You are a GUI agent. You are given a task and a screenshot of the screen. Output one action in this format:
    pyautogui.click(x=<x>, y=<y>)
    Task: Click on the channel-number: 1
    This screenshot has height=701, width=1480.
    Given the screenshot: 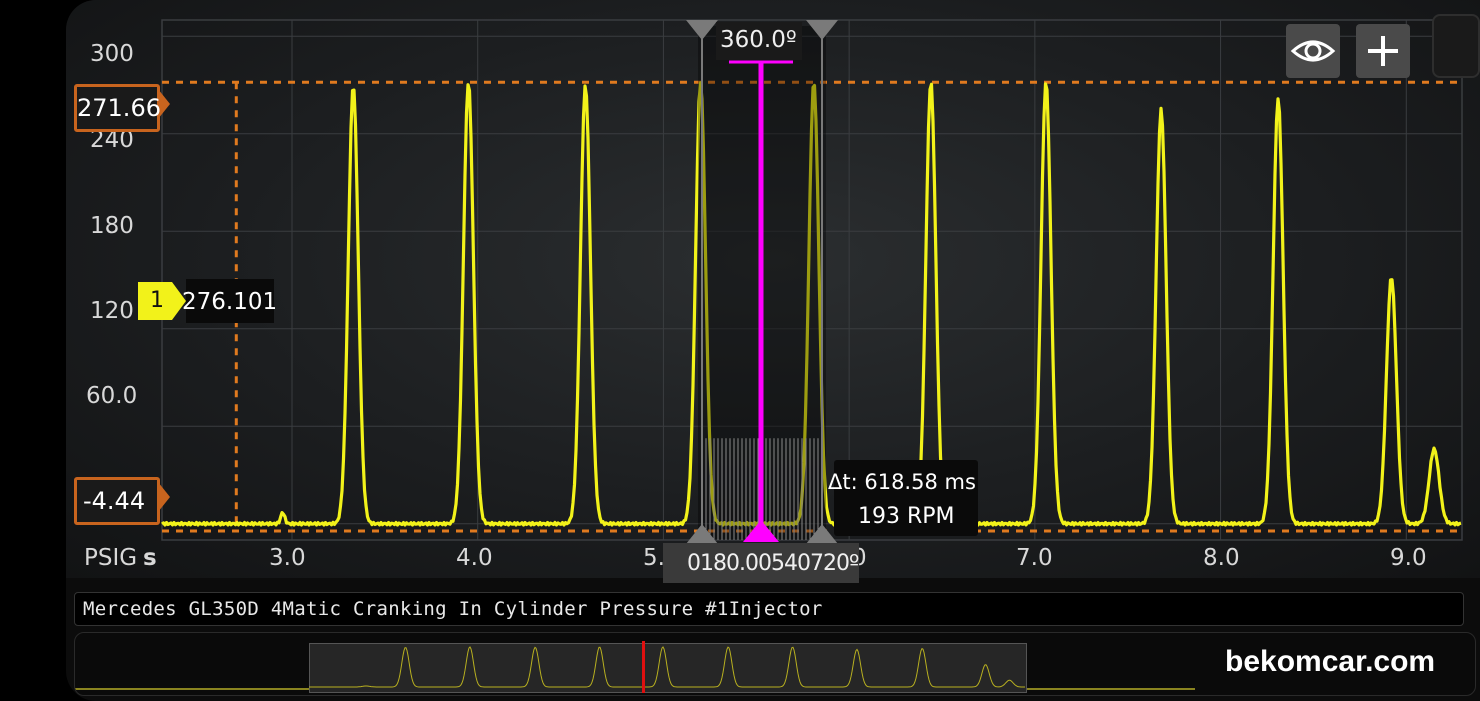 What is the action you would take?
    pyautogui.click(x=157, y=300)
    